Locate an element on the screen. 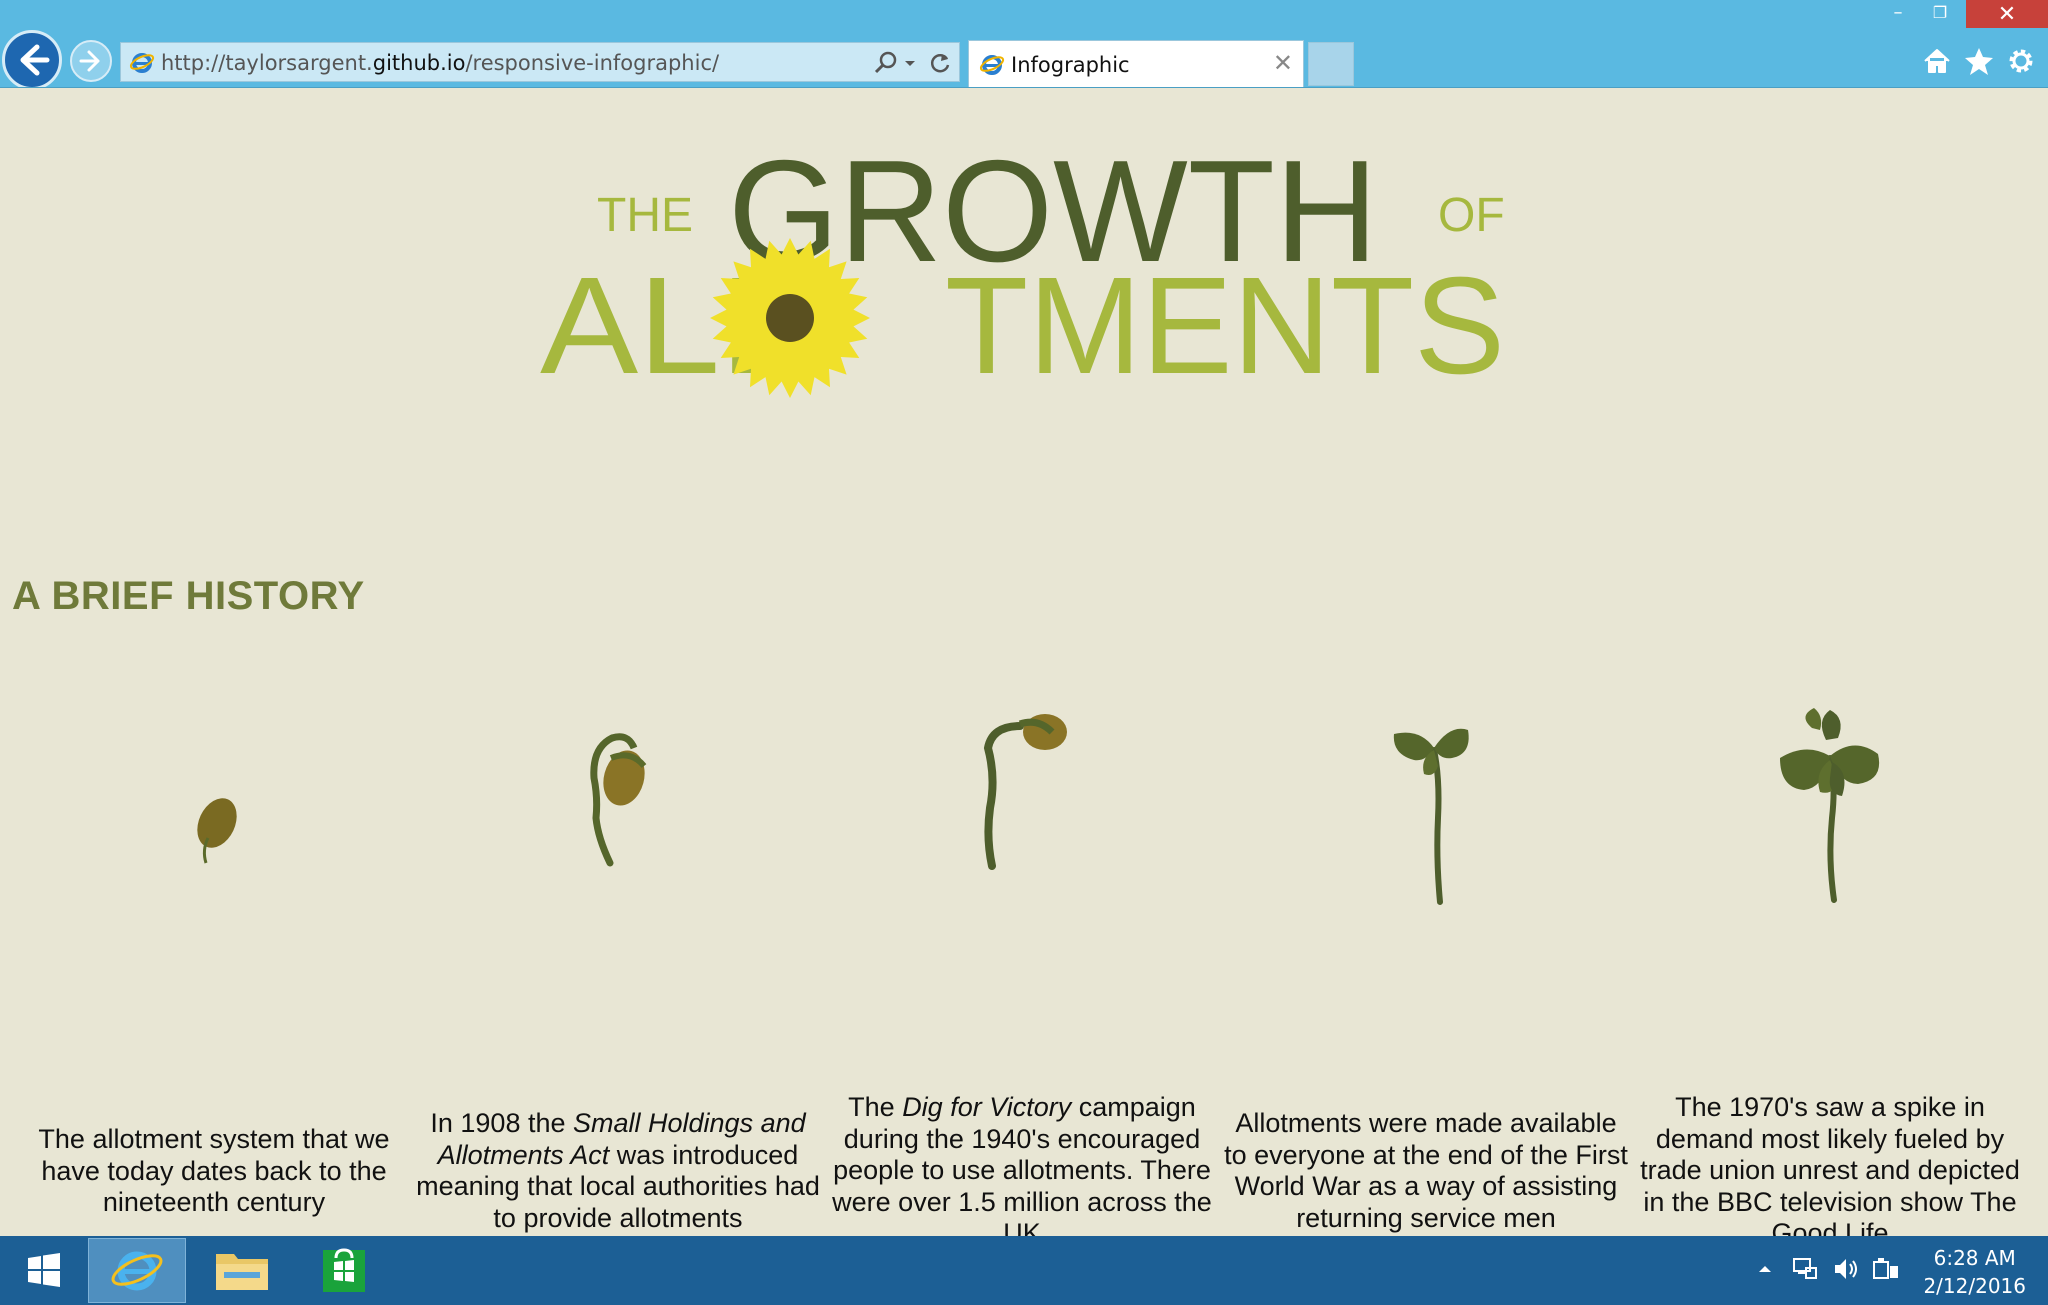  forward-arrow-icon is located at coordinates (89, 61).